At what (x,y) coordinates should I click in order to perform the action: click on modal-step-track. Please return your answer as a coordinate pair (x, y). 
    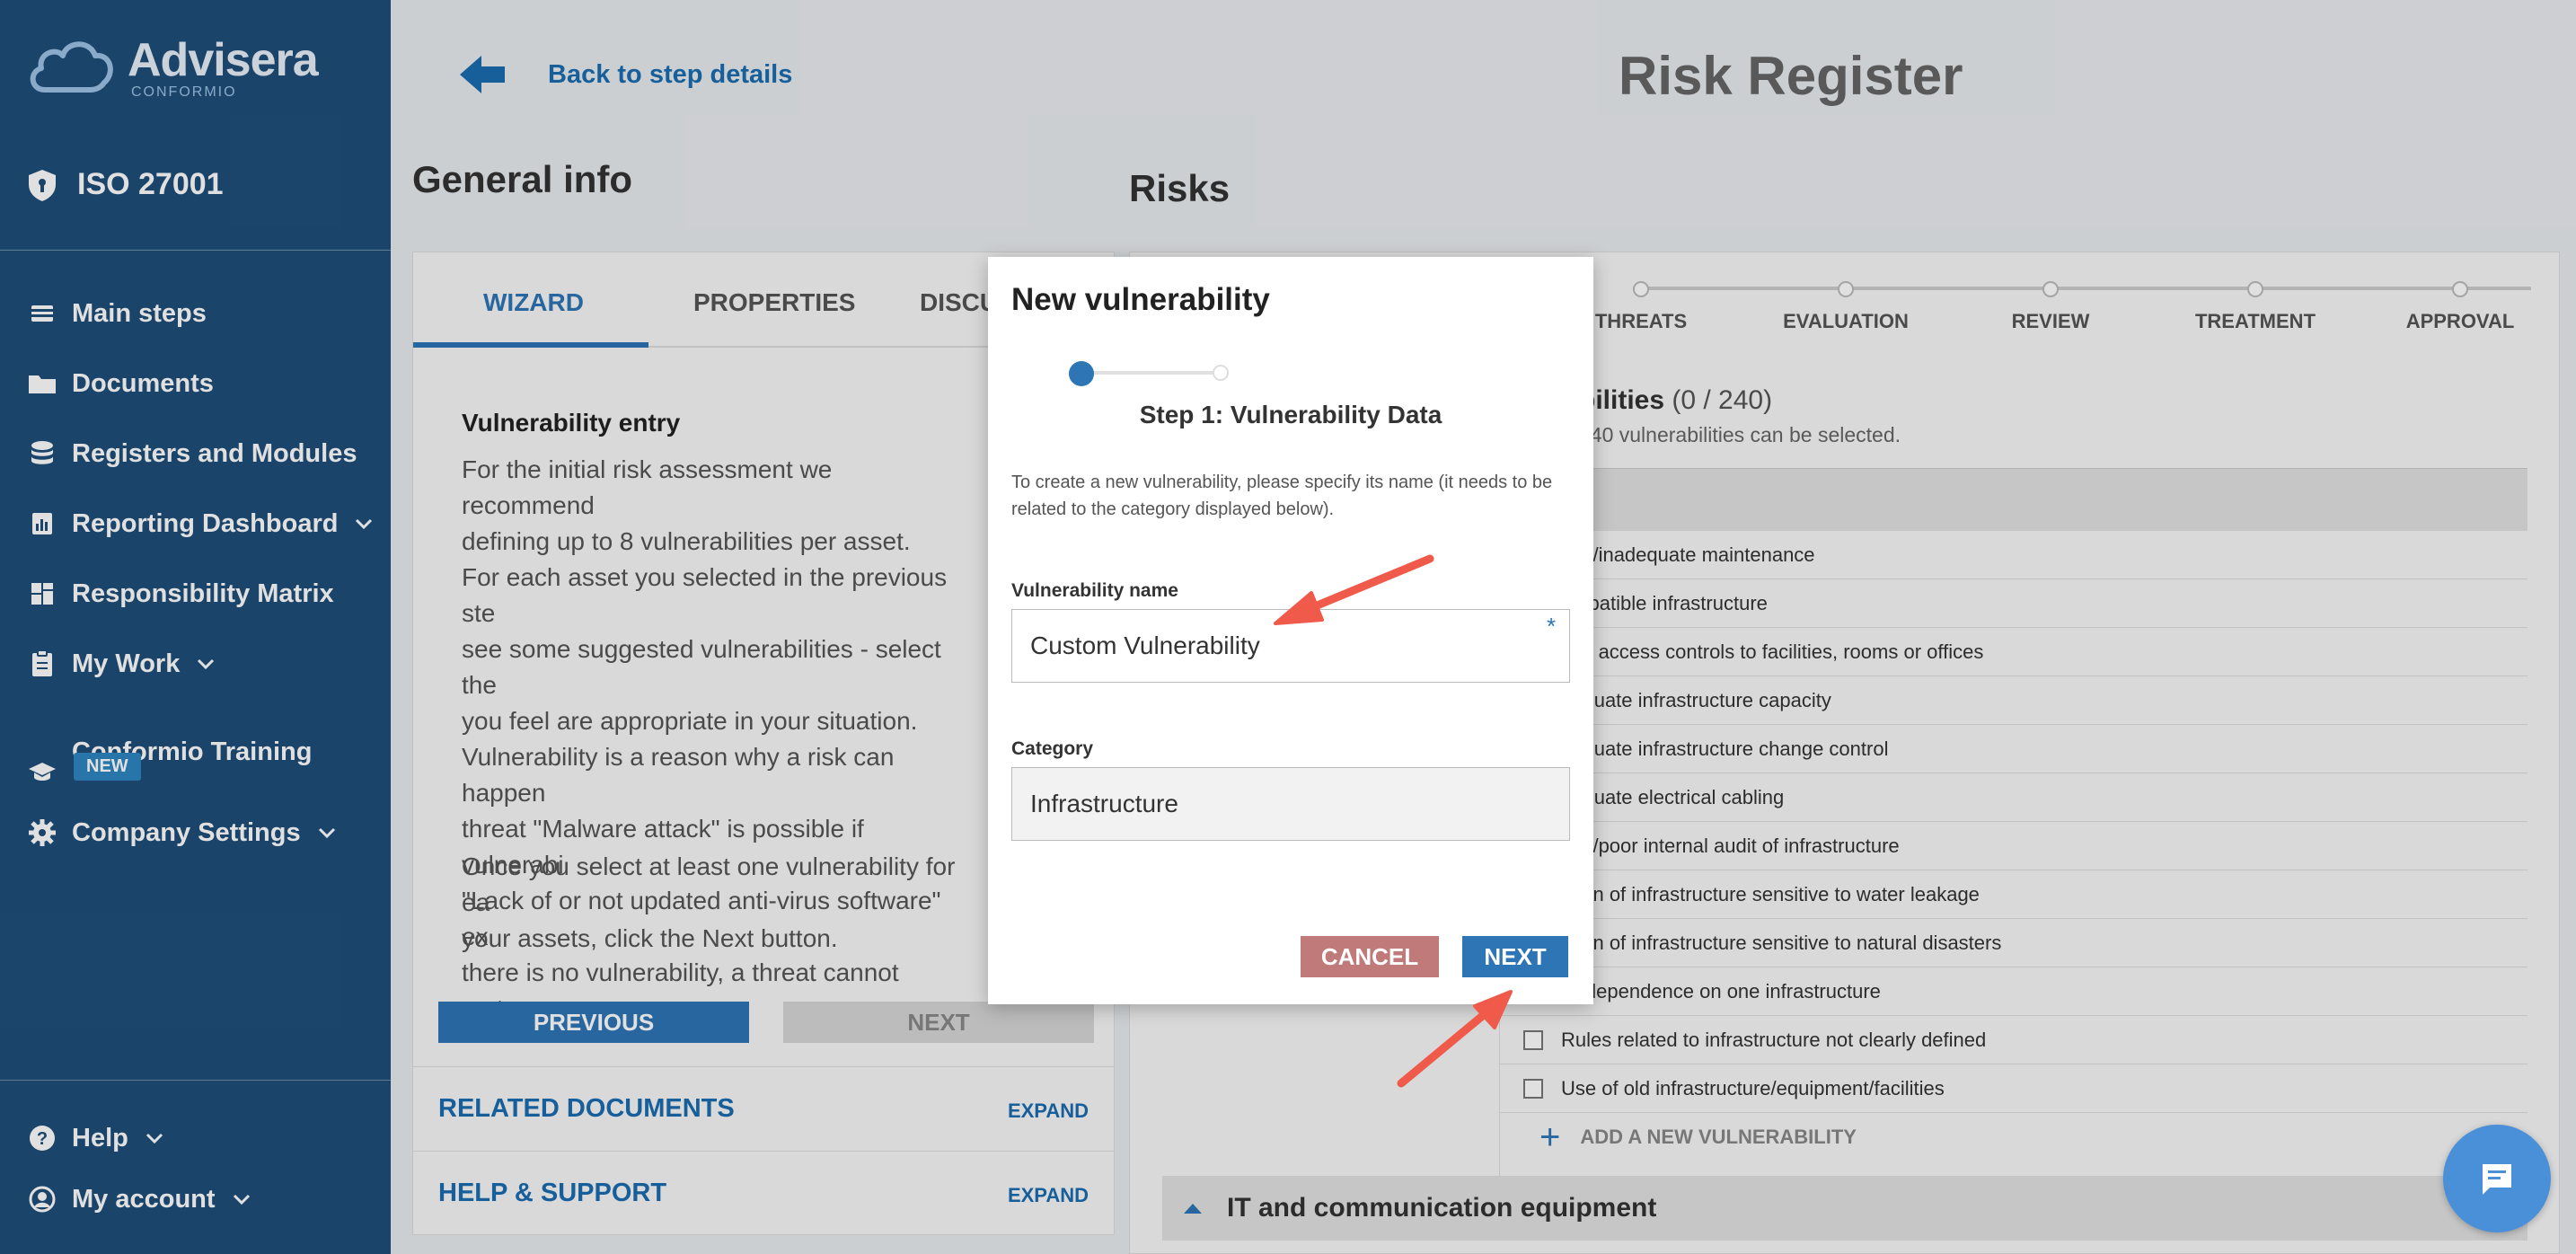
    Looking at the image, I should click on (1151, 373).